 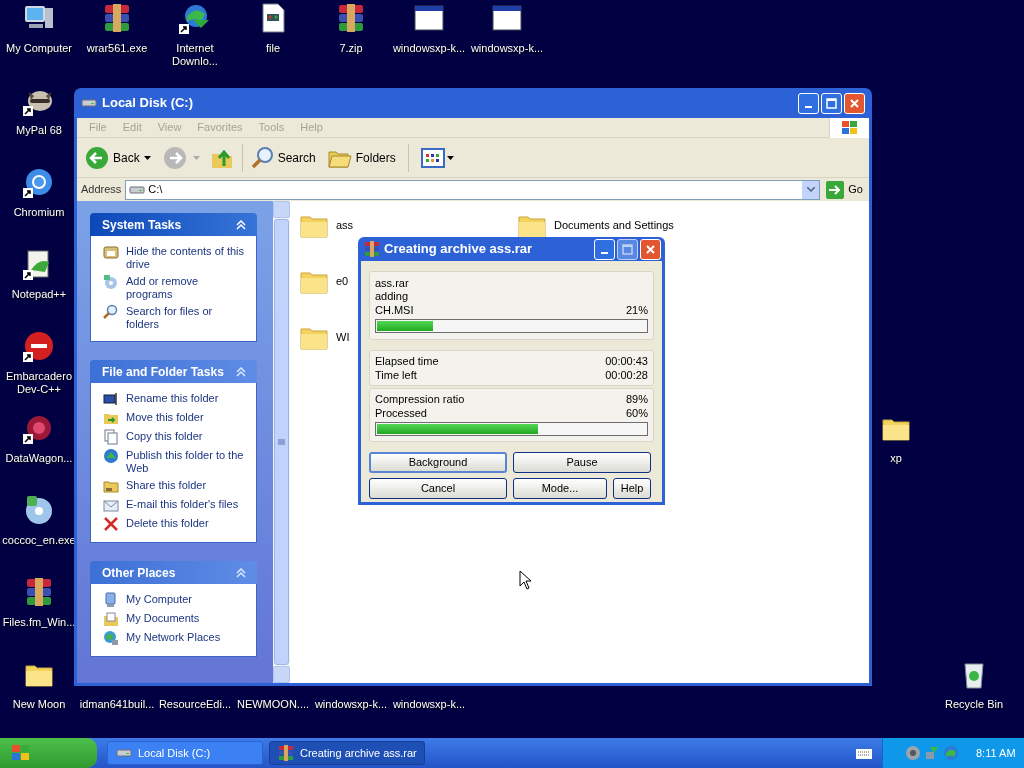 What do you see at coordinates (347, 753) in the screenshot?
I see `taskbar-button: Creating archive ass.rar` at bounding box center [347, 753].